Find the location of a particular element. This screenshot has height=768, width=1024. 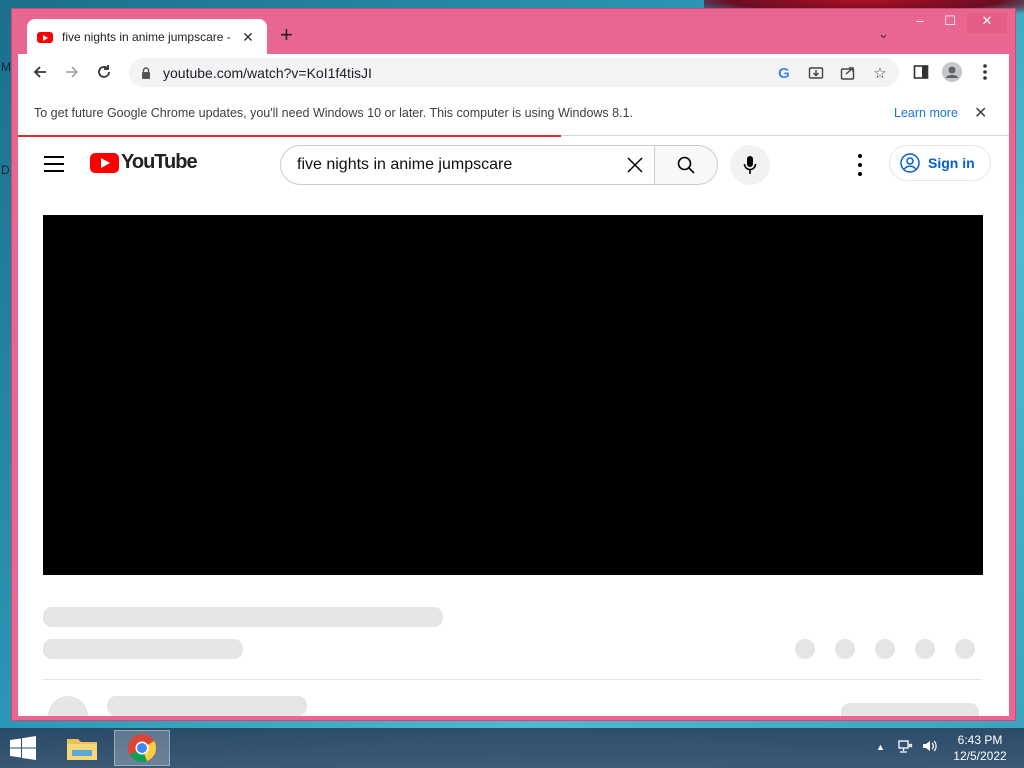

back-arrow-icon is located at coordinates (39, 72).